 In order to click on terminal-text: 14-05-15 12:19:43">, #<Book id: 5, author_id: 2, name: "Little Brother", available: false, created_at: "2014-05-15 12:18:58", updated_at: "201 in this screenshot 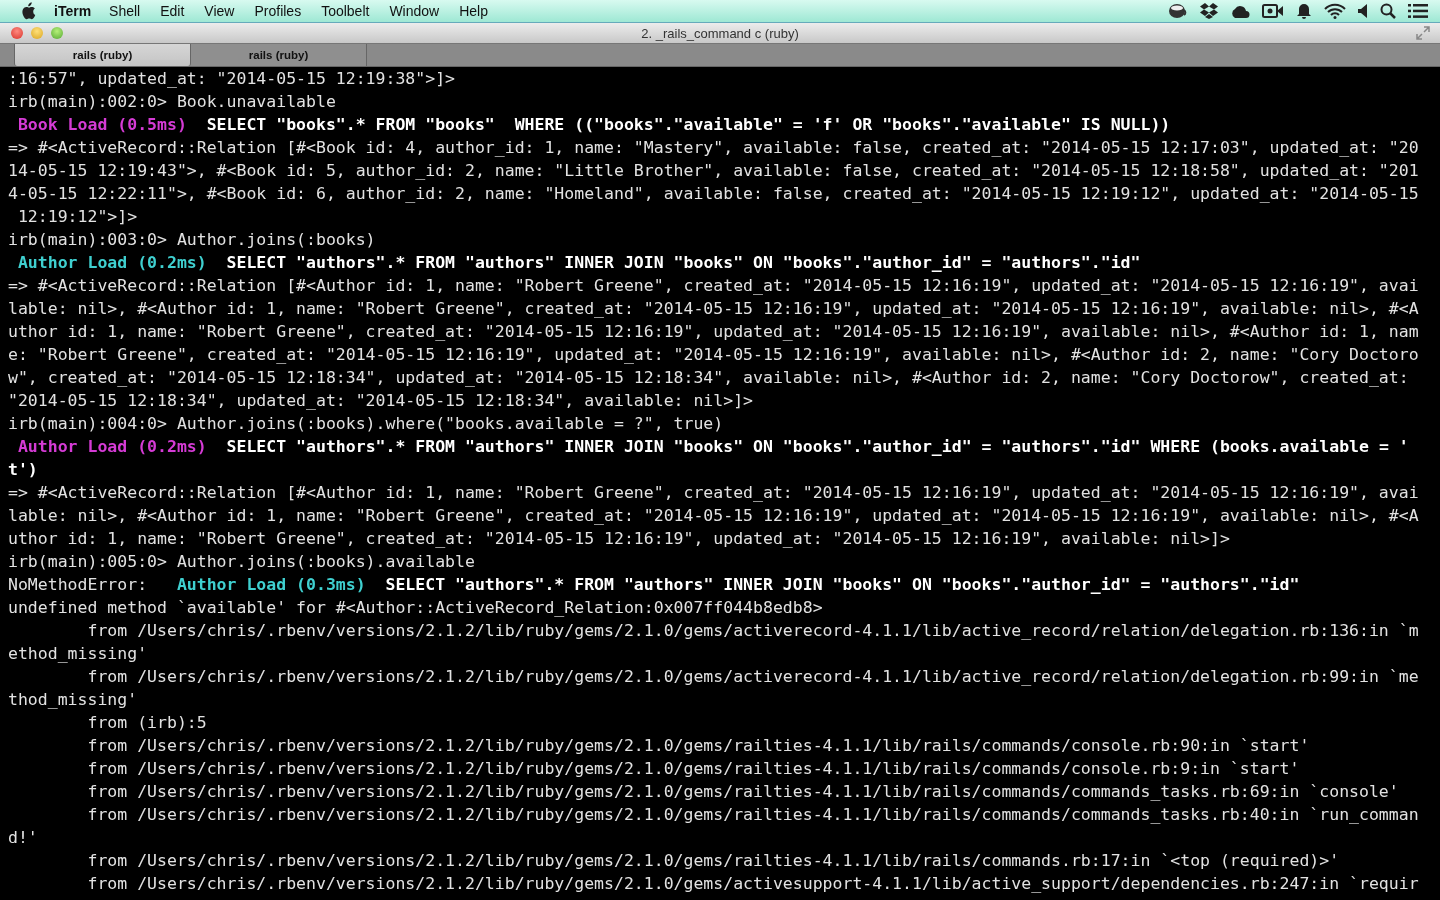, I will do `click(713, 171)`.